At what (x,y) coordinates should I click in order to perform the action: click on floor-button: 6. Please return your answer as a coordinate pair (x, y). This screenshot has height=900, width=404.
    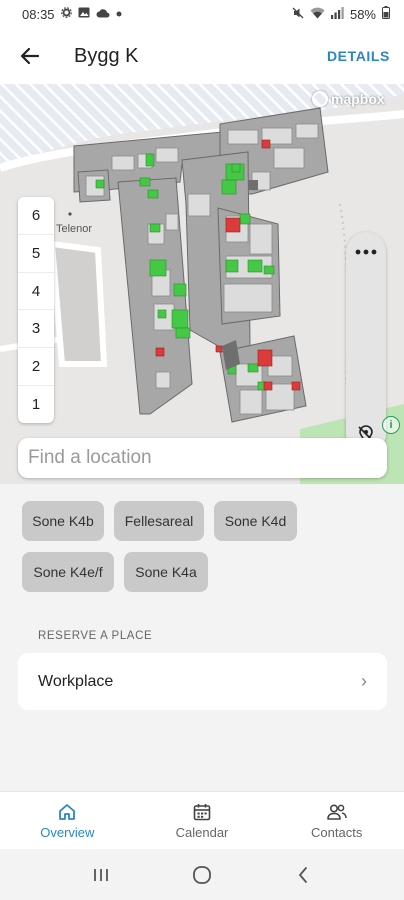
    Looking at the image, I should click on (36, 216).